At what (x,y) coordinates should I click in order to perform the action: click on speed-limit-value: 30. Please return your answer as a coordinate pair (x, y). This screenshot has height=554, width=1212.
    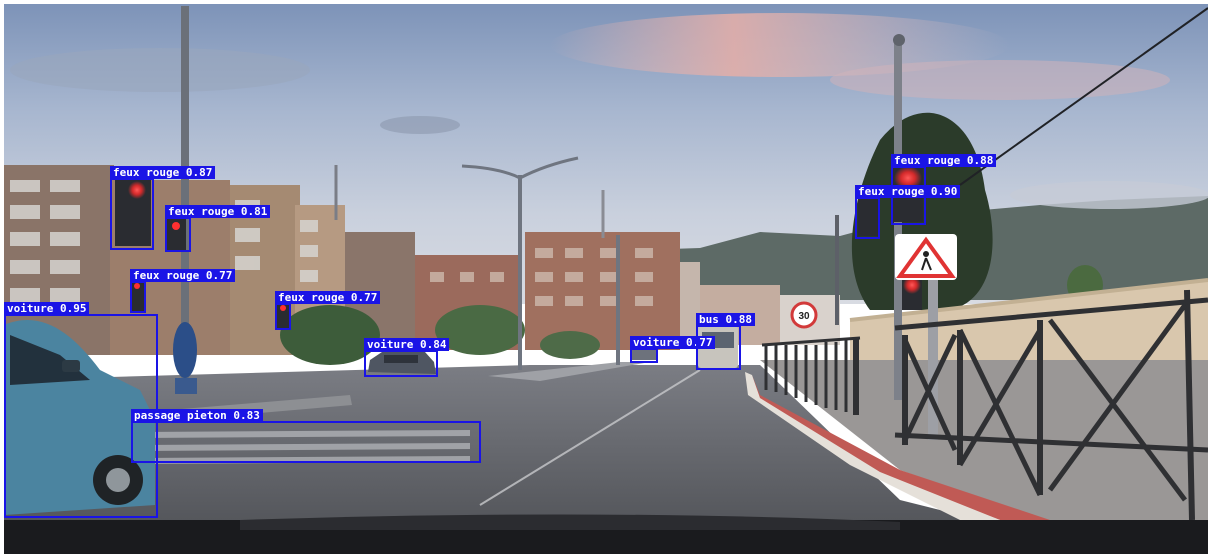
    Looking at the image, I should click on (804, 316).